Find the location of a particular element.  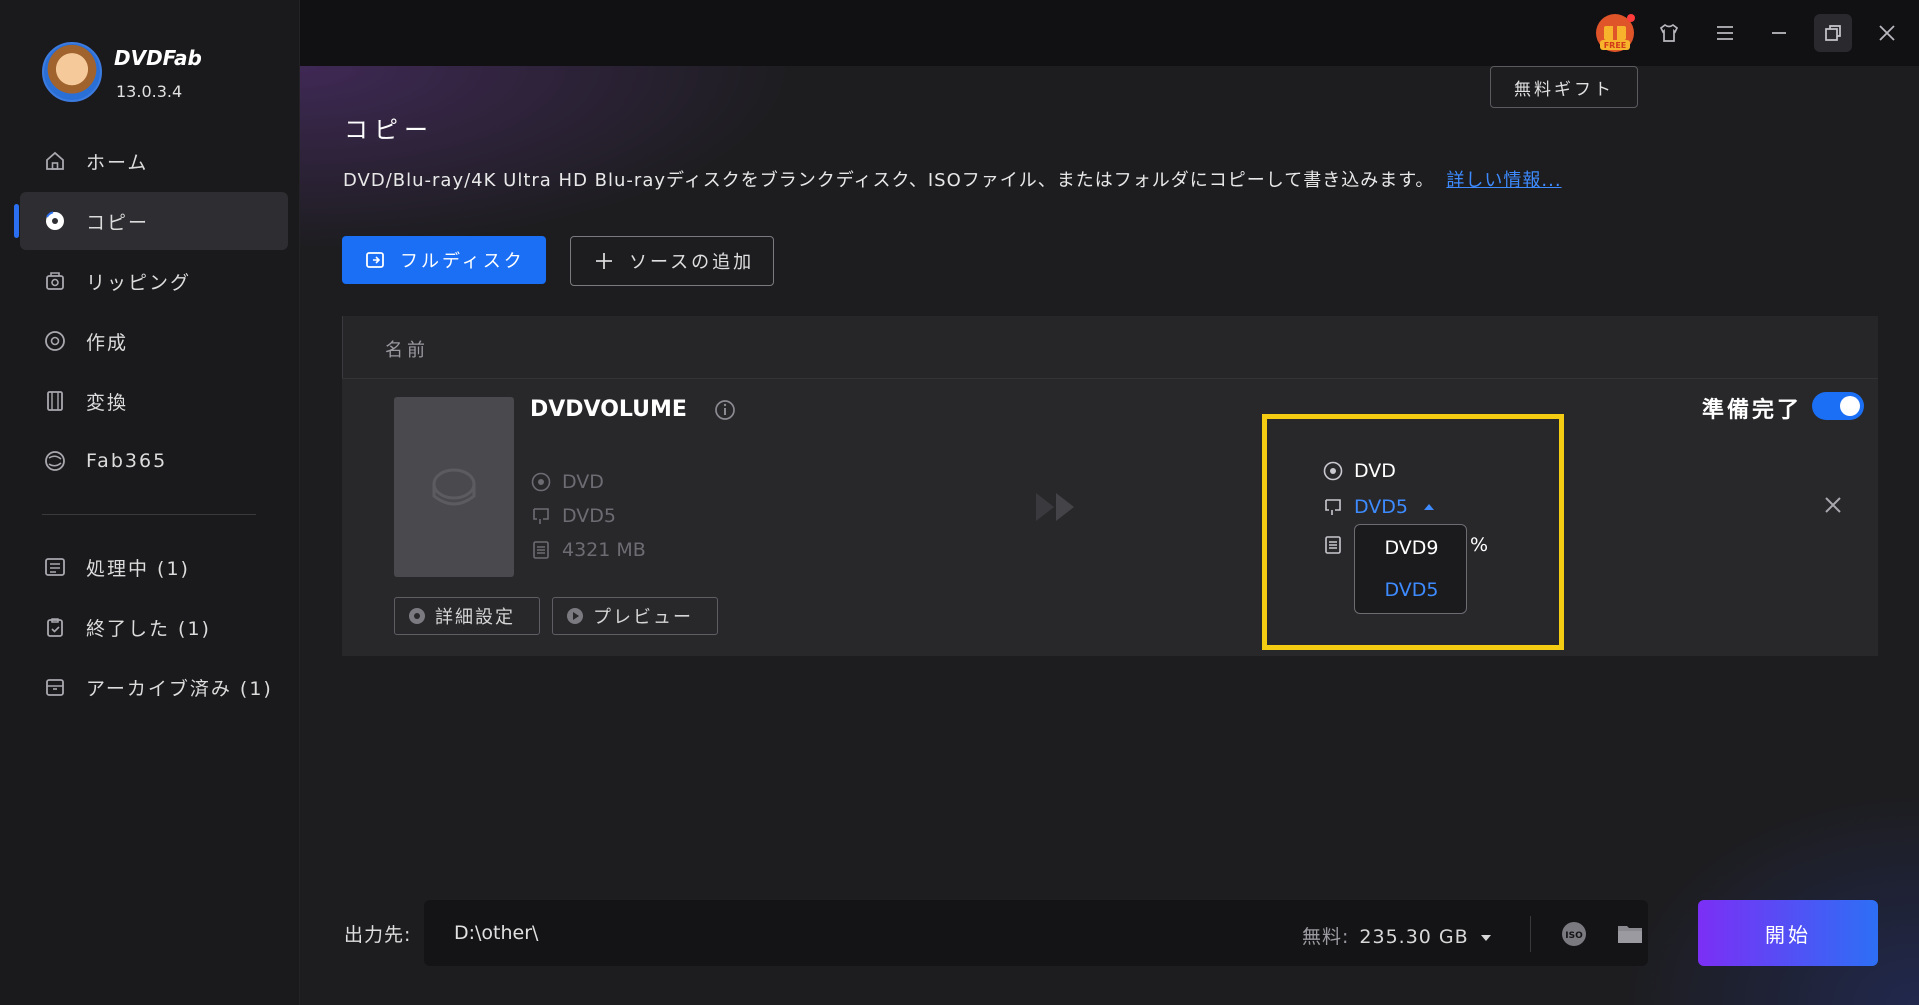

free-space: 無料: 235.30 GB is located at coordinates (1397, 935).